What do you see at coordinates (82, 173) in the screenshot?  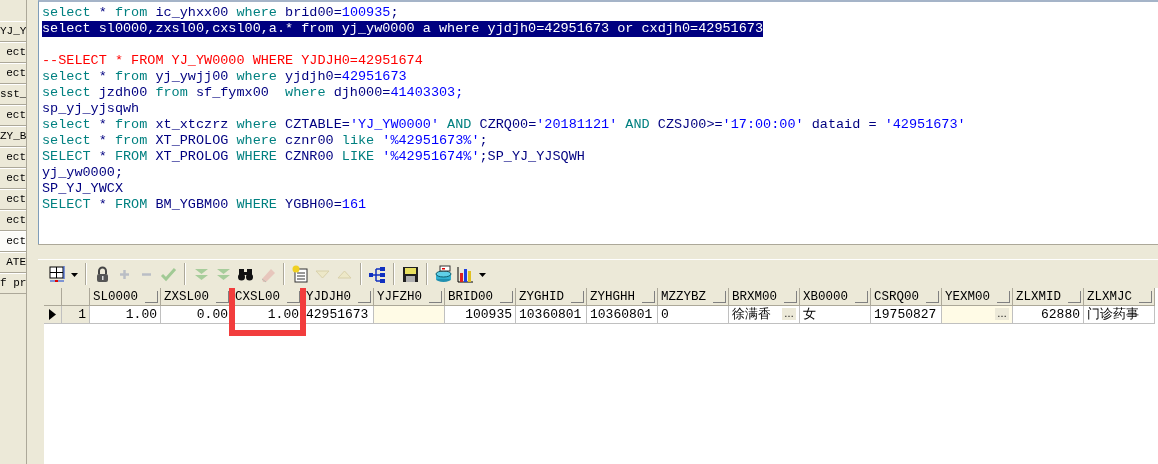 I see `code-line: yj_yw0000;` at bounding box center [82, 173].